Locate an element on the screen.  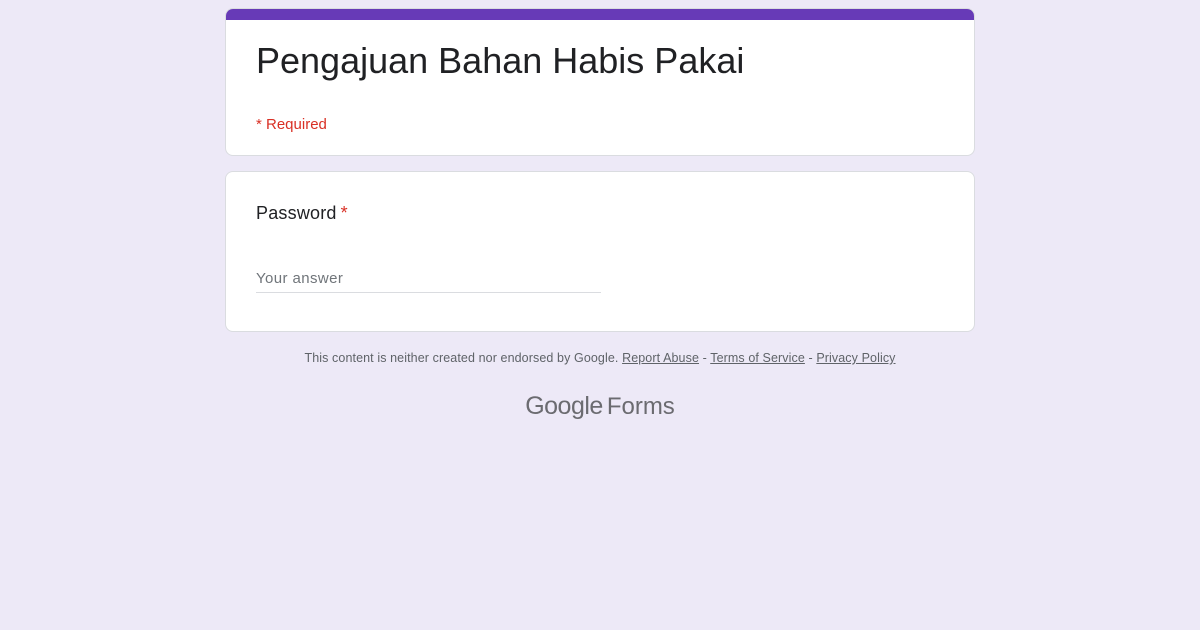
required-asterisk: * is located at coordinates (344, 213).